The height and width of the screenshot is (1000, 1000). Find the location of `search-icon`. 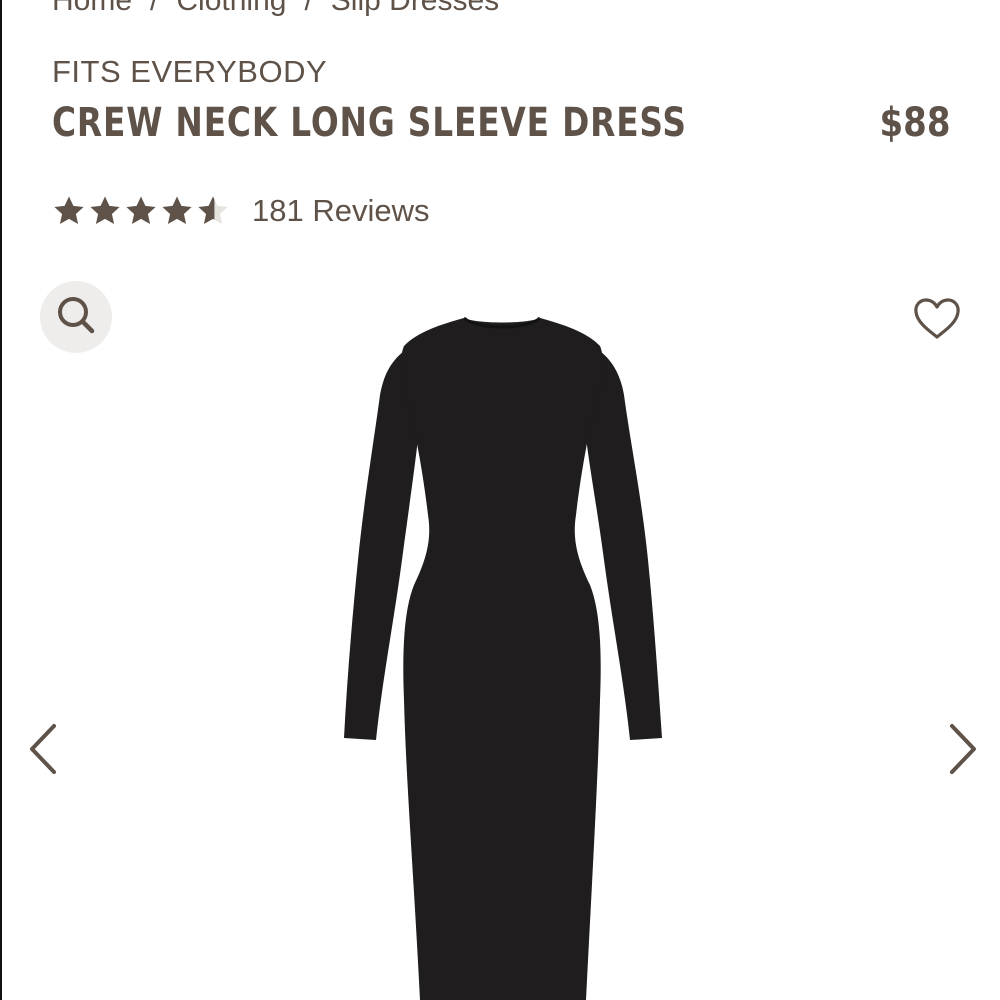

search-icon is located at coordinates (76, 317).